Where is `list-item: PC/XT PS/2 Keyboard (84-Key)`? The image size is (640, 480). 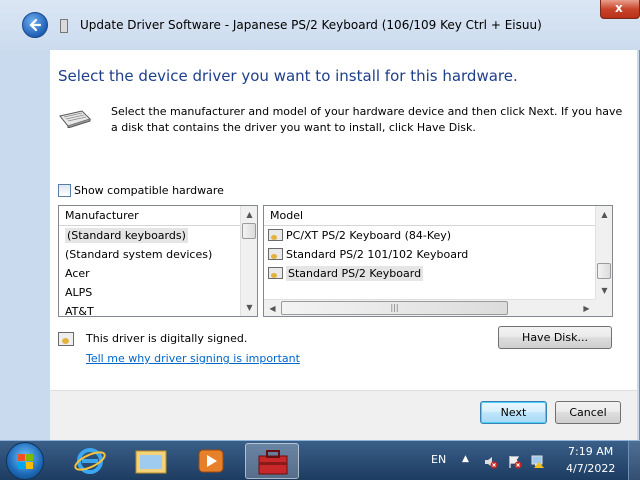 list-item: PC/XT PS/2 Keyboard (84-Key) is located at coordinates (438, 235).